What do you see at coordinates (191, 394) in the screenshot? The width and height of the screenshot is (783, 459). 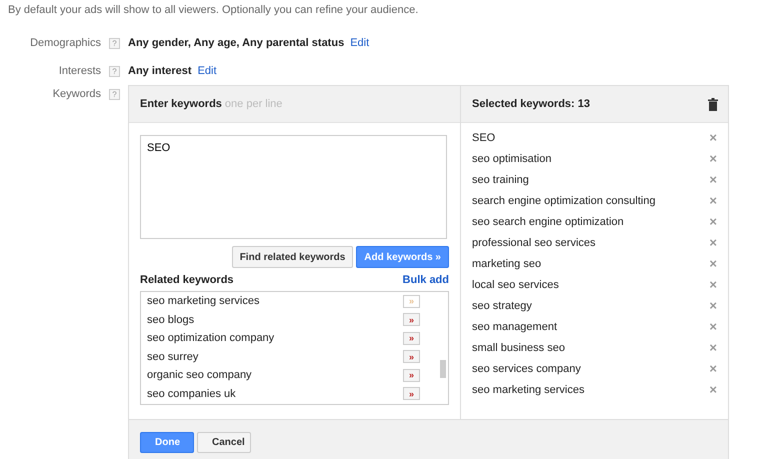 I see `related-keyword: seo companies uk` at bounding box center [191, 394].